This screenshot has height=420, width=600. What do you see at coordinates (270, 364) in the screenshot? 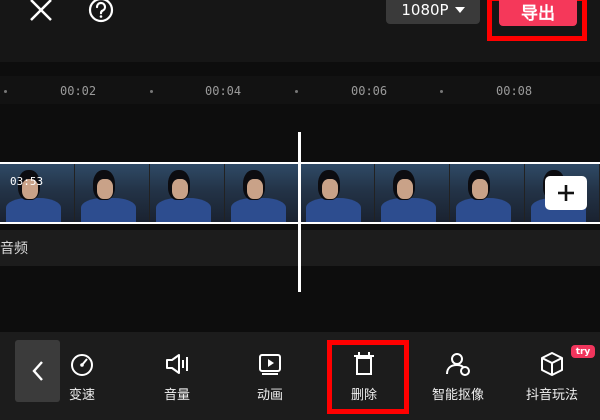
I see `animation-icon` at bounding box center [270, 364].